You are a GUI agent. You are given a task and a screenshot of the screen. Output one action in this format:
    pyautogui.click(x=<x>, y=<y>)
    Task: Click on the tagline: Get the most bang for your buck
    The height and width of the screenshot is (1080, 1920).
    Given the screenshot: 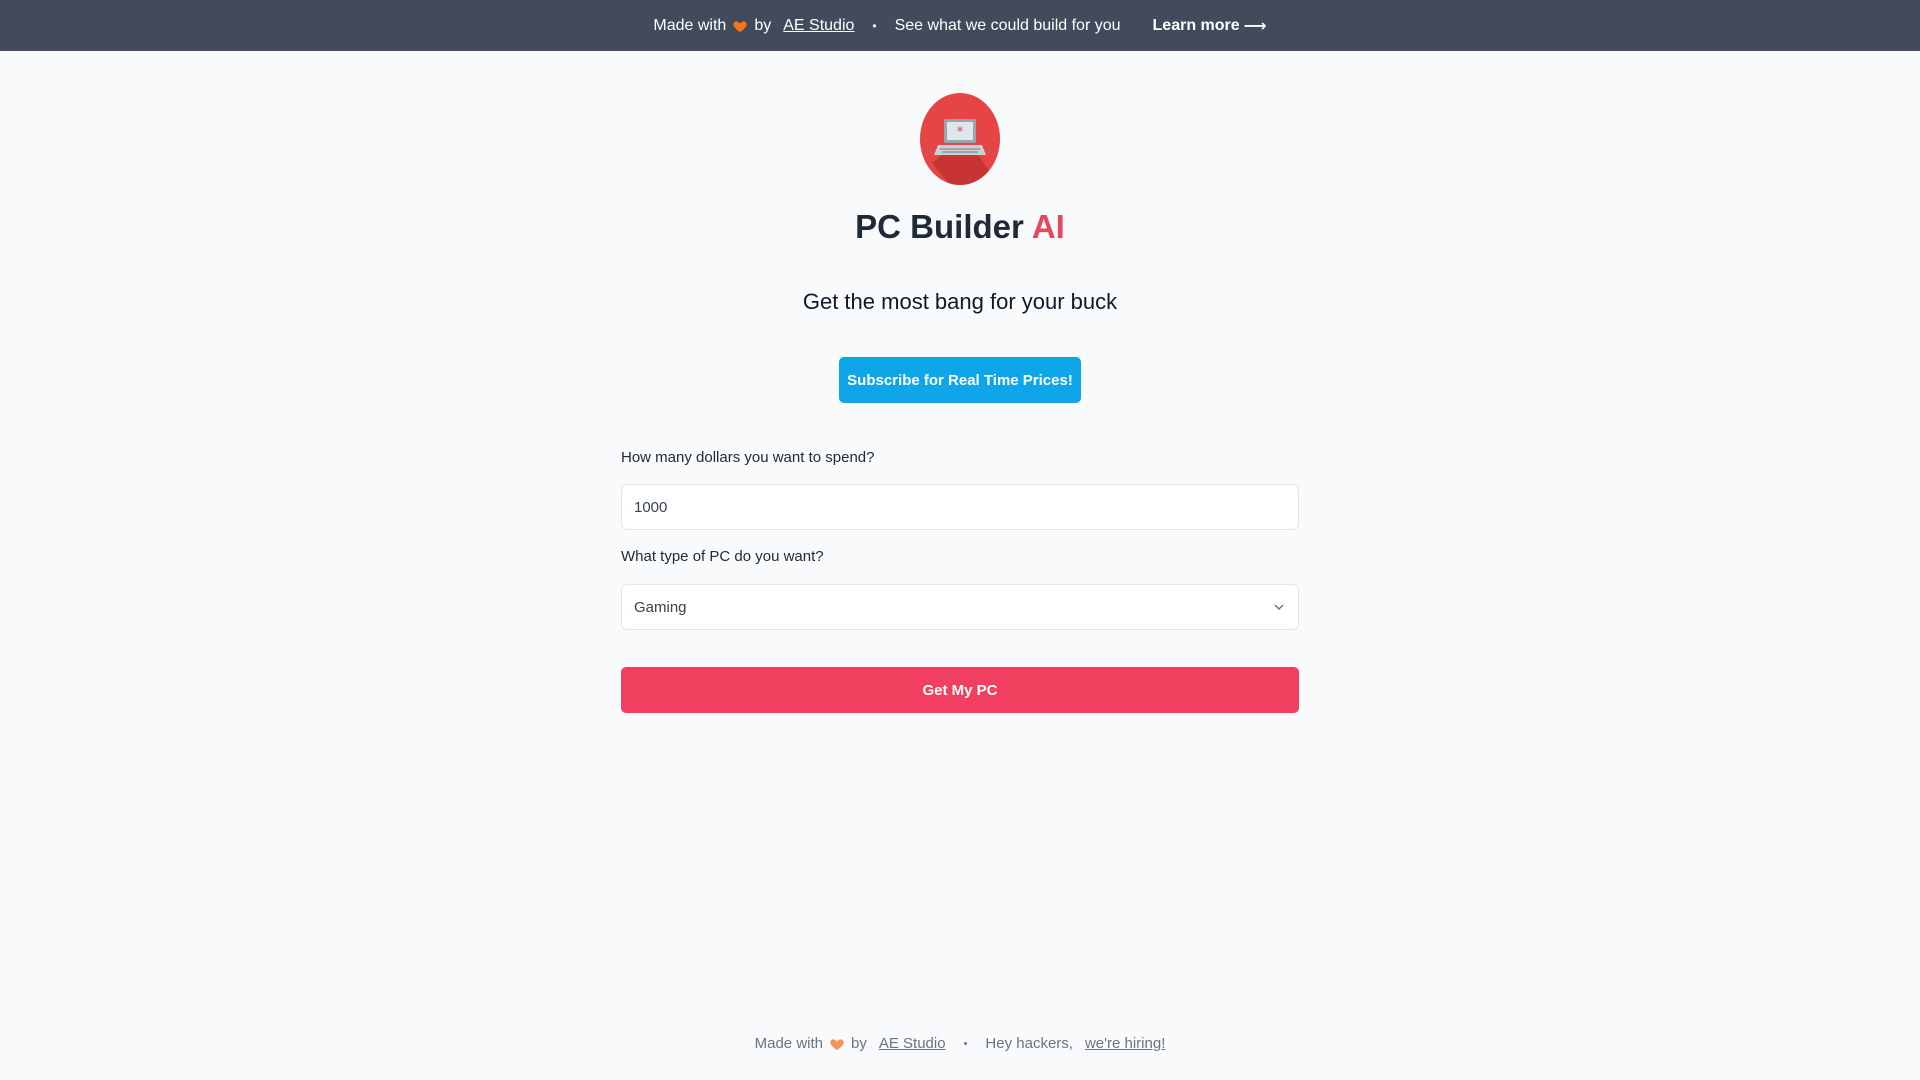 What is the action you would take?
    pyautogui.click(x=960, y=301)
    